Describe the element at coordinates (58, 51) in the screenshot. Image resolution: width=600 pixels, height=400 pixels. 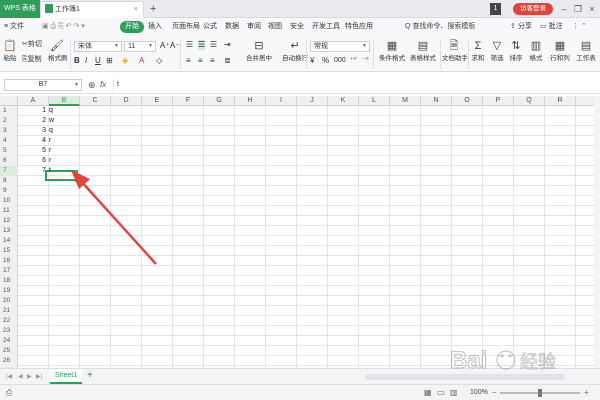
I see `format-painter-button: 🖌 格式刷` at that location.